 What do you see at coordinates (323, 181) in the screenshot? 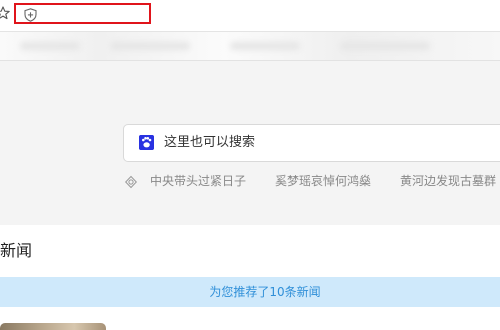
I see `hot-search-item-2: 奚梦瑶哀悼何鸿燊` at bounding box center [323, 181].